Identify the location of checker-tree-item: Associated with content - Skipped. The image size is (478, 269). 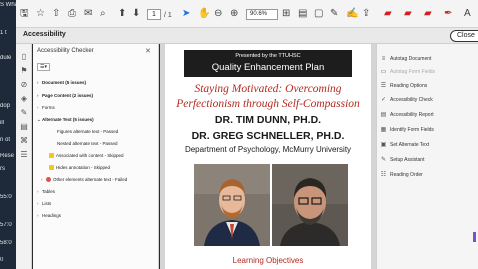
(86, 156).